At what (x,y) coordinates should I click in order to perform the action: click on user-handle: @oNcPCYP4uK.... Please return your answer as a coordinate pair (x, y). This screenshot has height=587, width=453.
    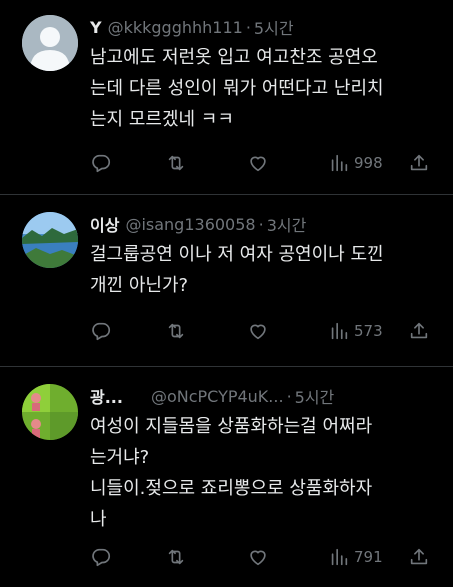
    Looking at the image, I should click on (217, 396).